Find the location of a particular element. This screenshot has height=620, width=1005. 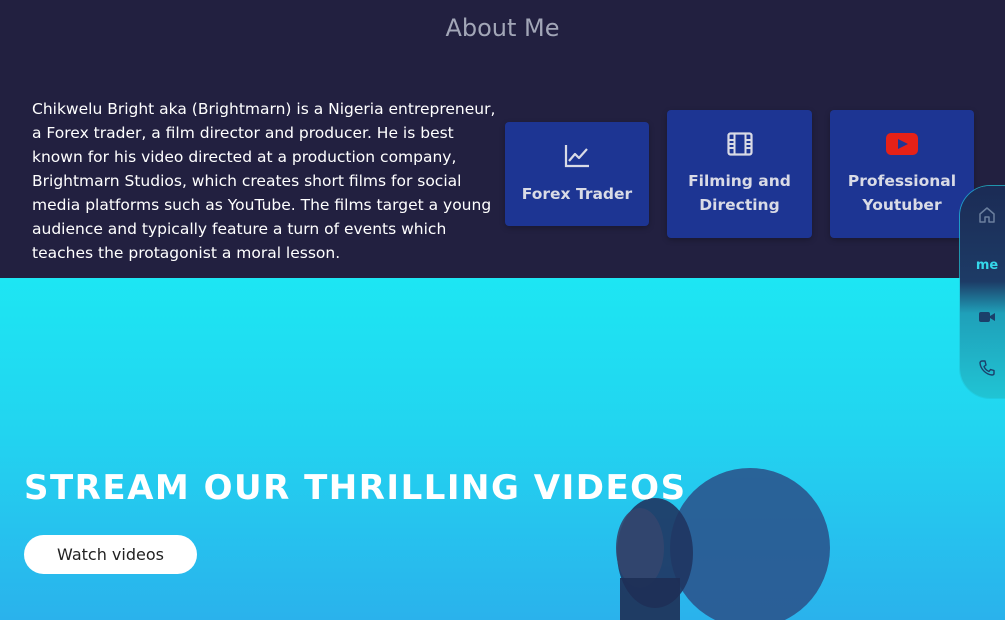

phone-icon is located at coordinates (987, 368).